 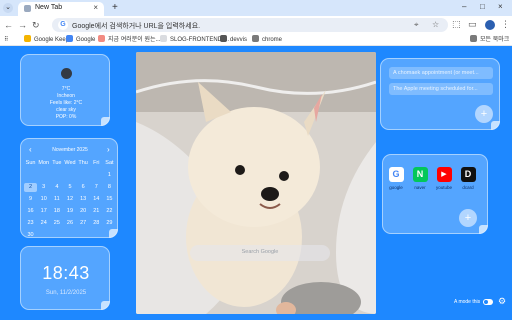 What do you see at coordinates (6, 40) in the screenshot?
I see `apps-grid-icon: ⠿` at bounding box center [6, 40].